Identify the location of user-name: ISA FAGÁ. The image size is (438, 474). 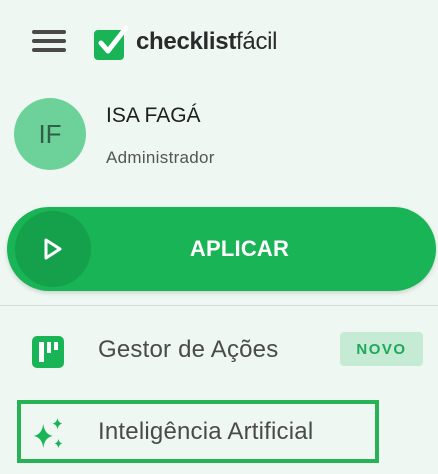
(153, 115).